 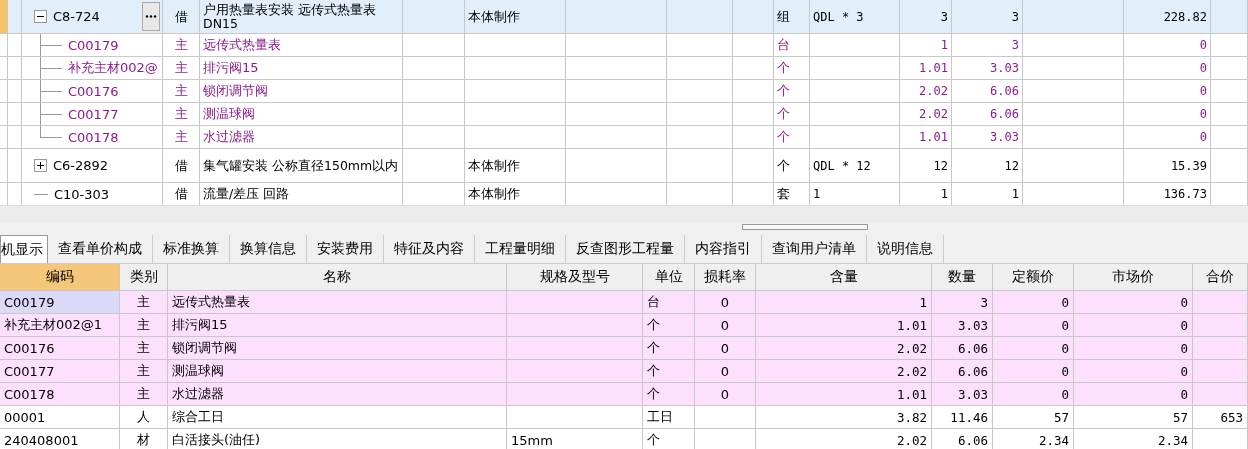 I want to click on plus-icon, so click(x=40, y=165).